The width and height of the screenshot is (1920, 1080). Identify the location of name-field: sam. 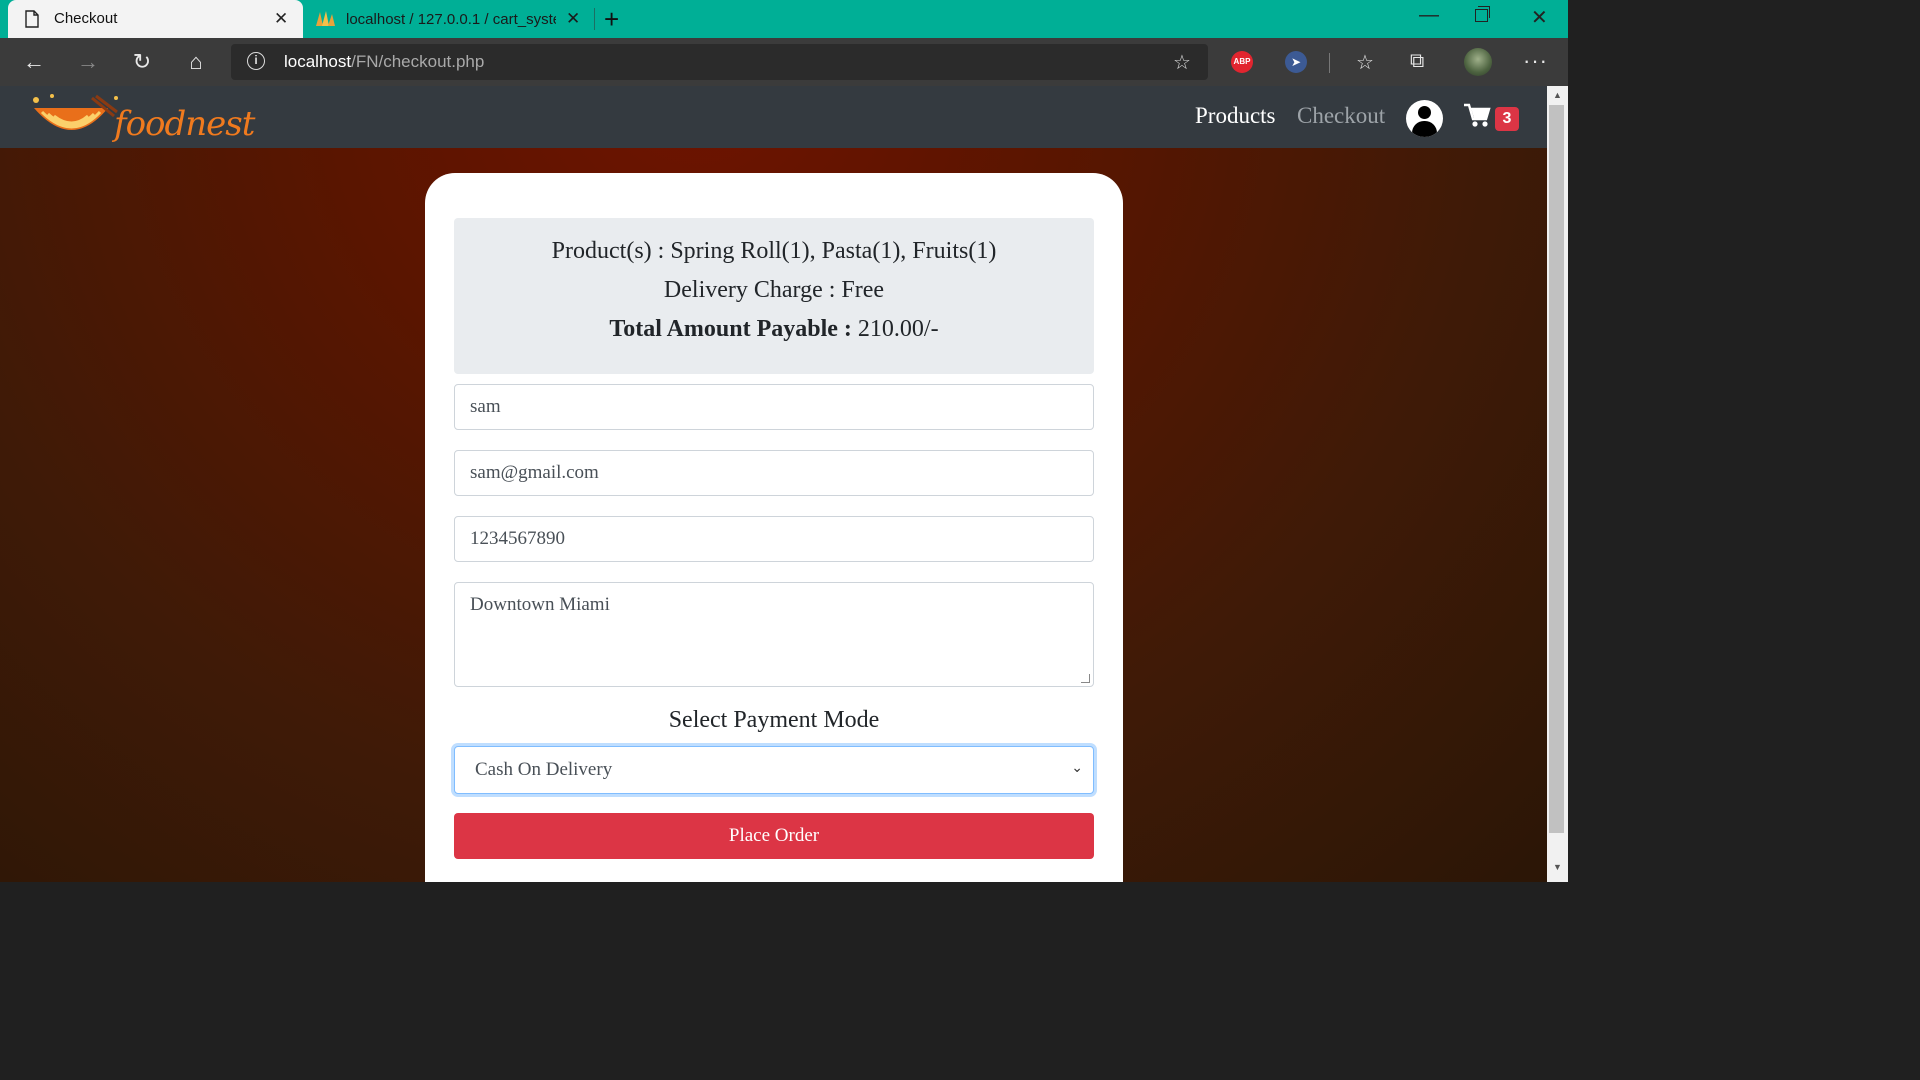
(774, 407).